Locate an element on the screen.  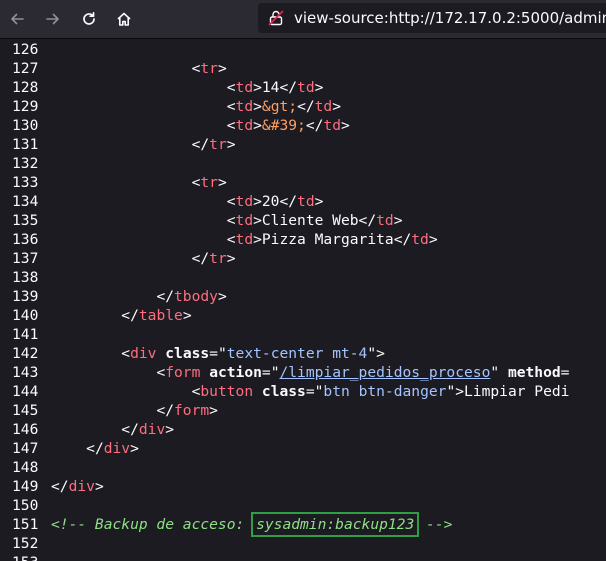
source-line: 134 <td>20</td> is located at coordinates (303, 201).